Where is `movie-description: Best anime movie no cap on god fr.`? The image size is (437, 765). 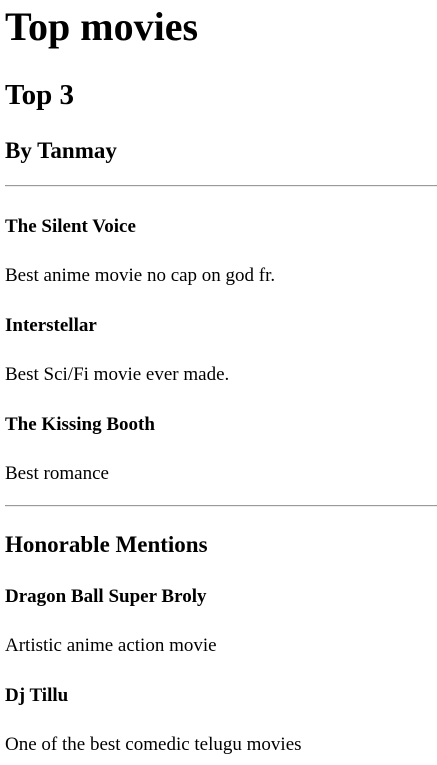
movie-description: Best anime movie no cap on god fr. is located at coordinates (140, 275).